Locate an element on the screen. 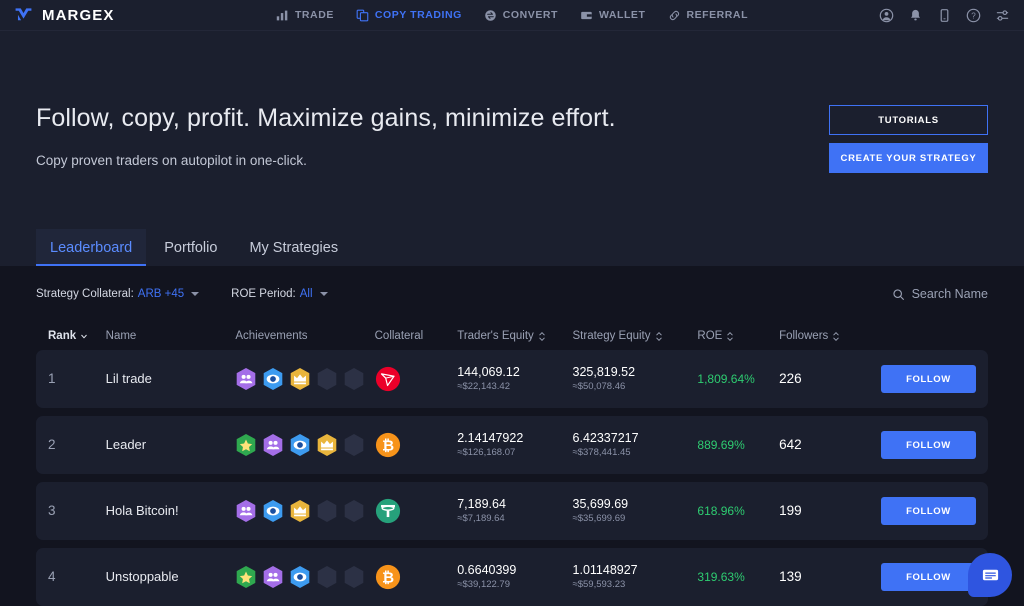  help-icon: ? is located at coordinates (973, 15).